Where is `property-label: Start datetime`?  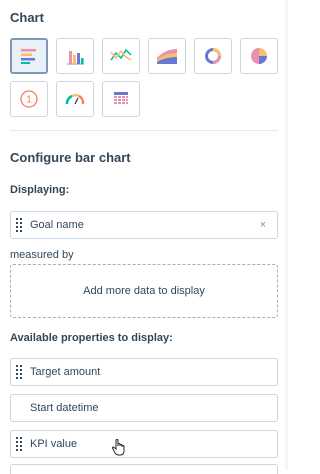
property-label: Start datetime is located at coordinates (64, 408).